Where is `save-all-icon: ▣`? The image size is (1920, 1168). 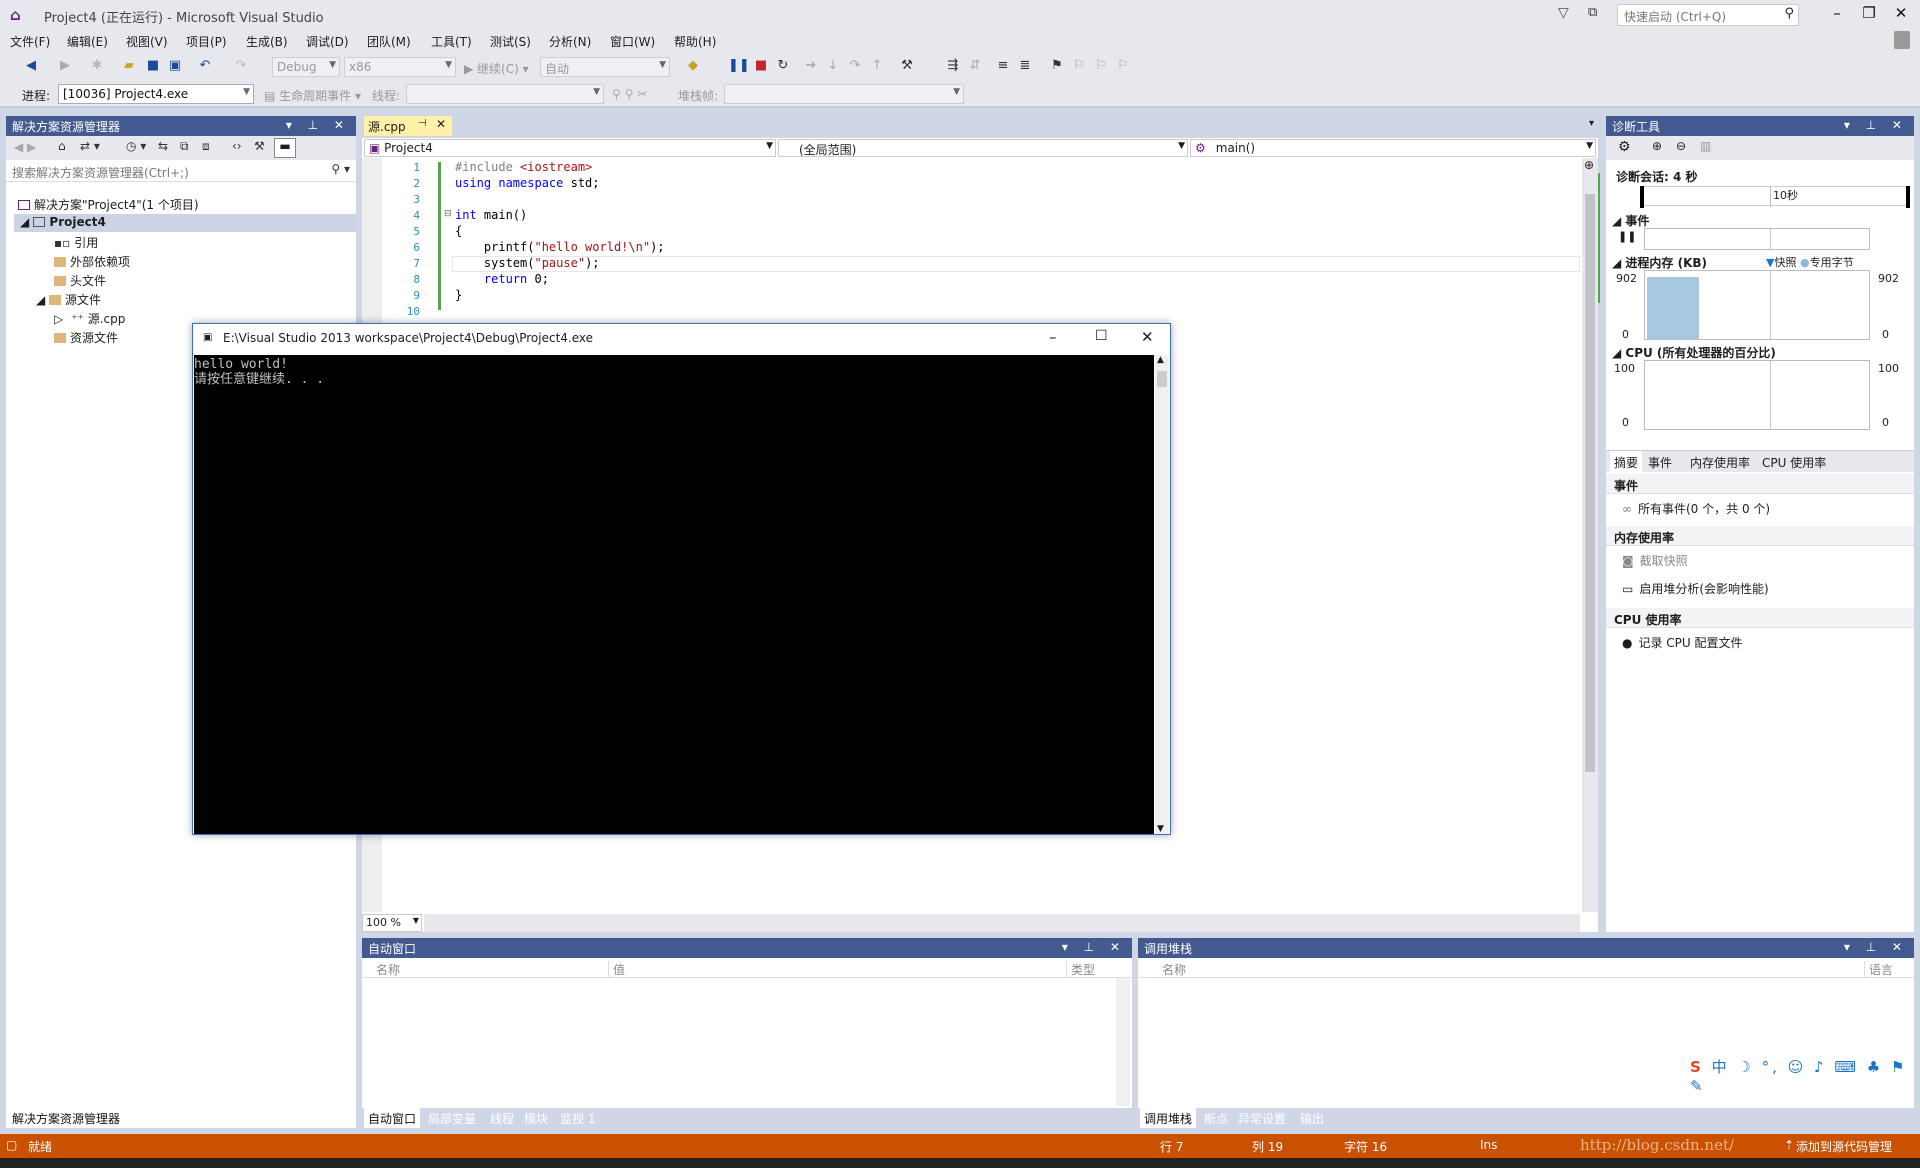 save-all-icon: ▣ is located at coordinates (175, 67).